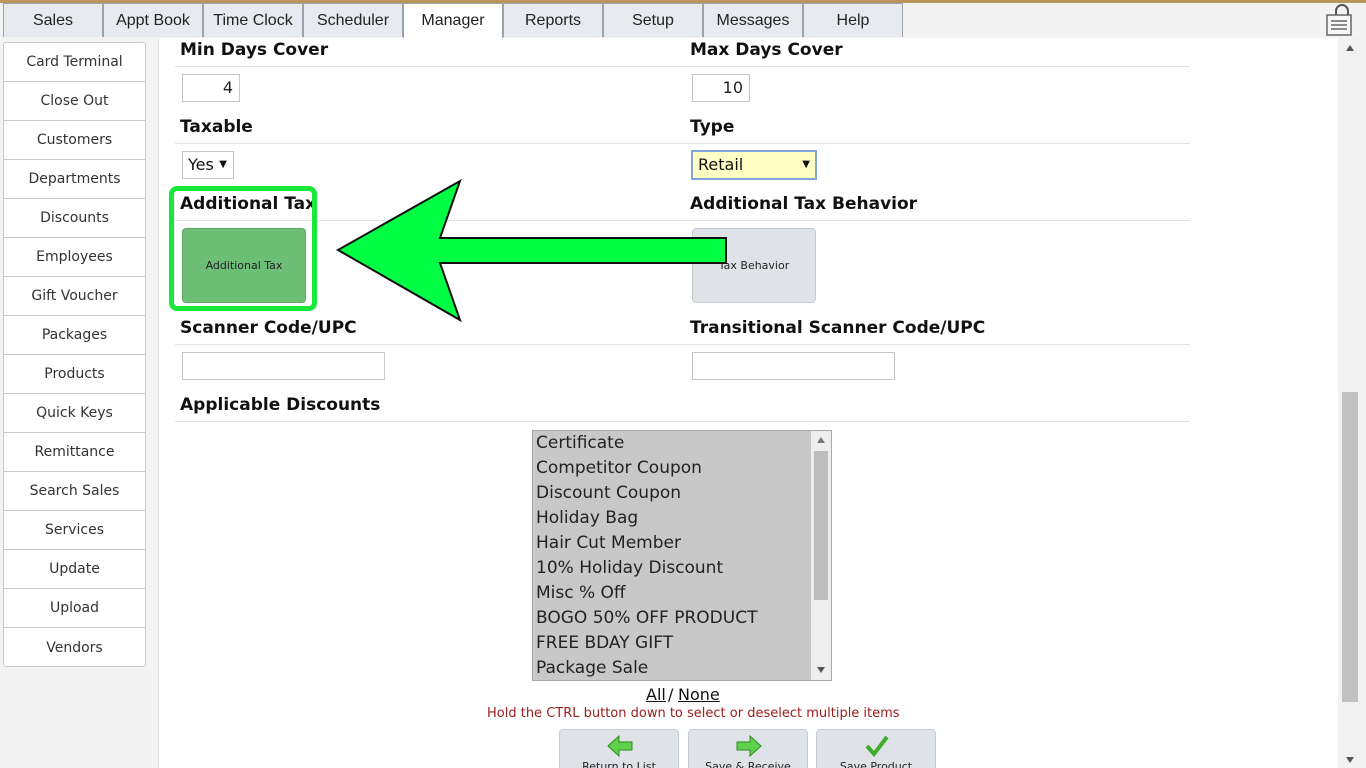 The height and width of the screenshot is (768, 1366). What do you see at coordinates (74, 62) in the screenshot?
I see `sidebar-item-card-terminal: Card Terminal` at bounding box center [74, 62].